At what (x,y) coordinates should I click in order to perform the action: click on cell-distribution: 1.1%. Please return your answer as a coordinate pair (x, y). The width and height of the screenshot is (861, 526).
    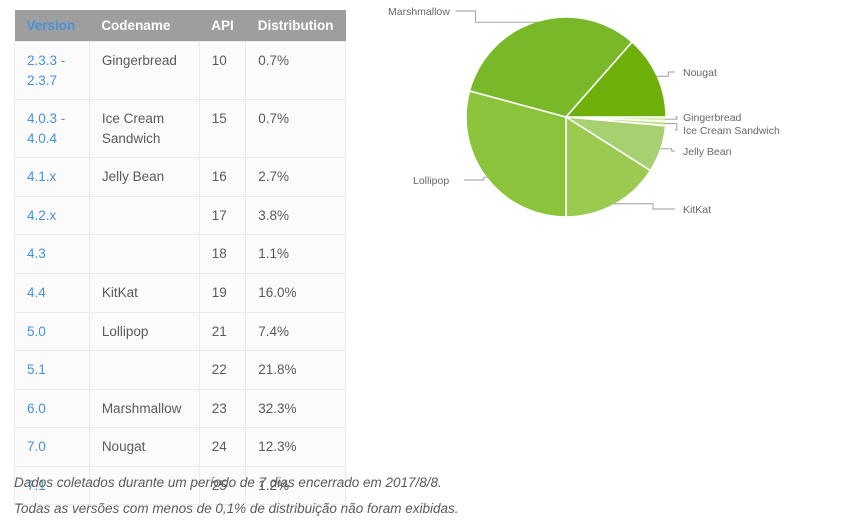
    Looking at the image, I should click on (295, 254).